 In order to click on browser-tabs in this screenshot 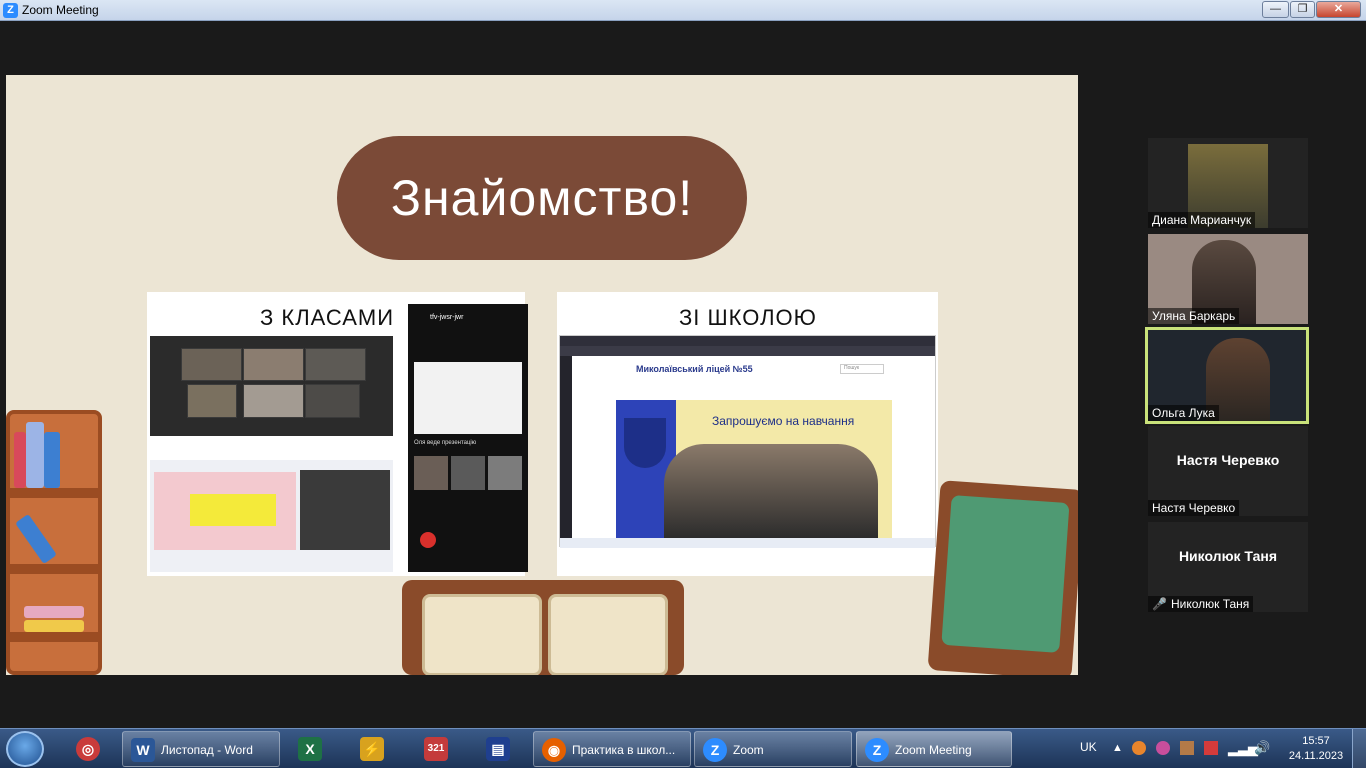, I will do `click(747, 341)`.